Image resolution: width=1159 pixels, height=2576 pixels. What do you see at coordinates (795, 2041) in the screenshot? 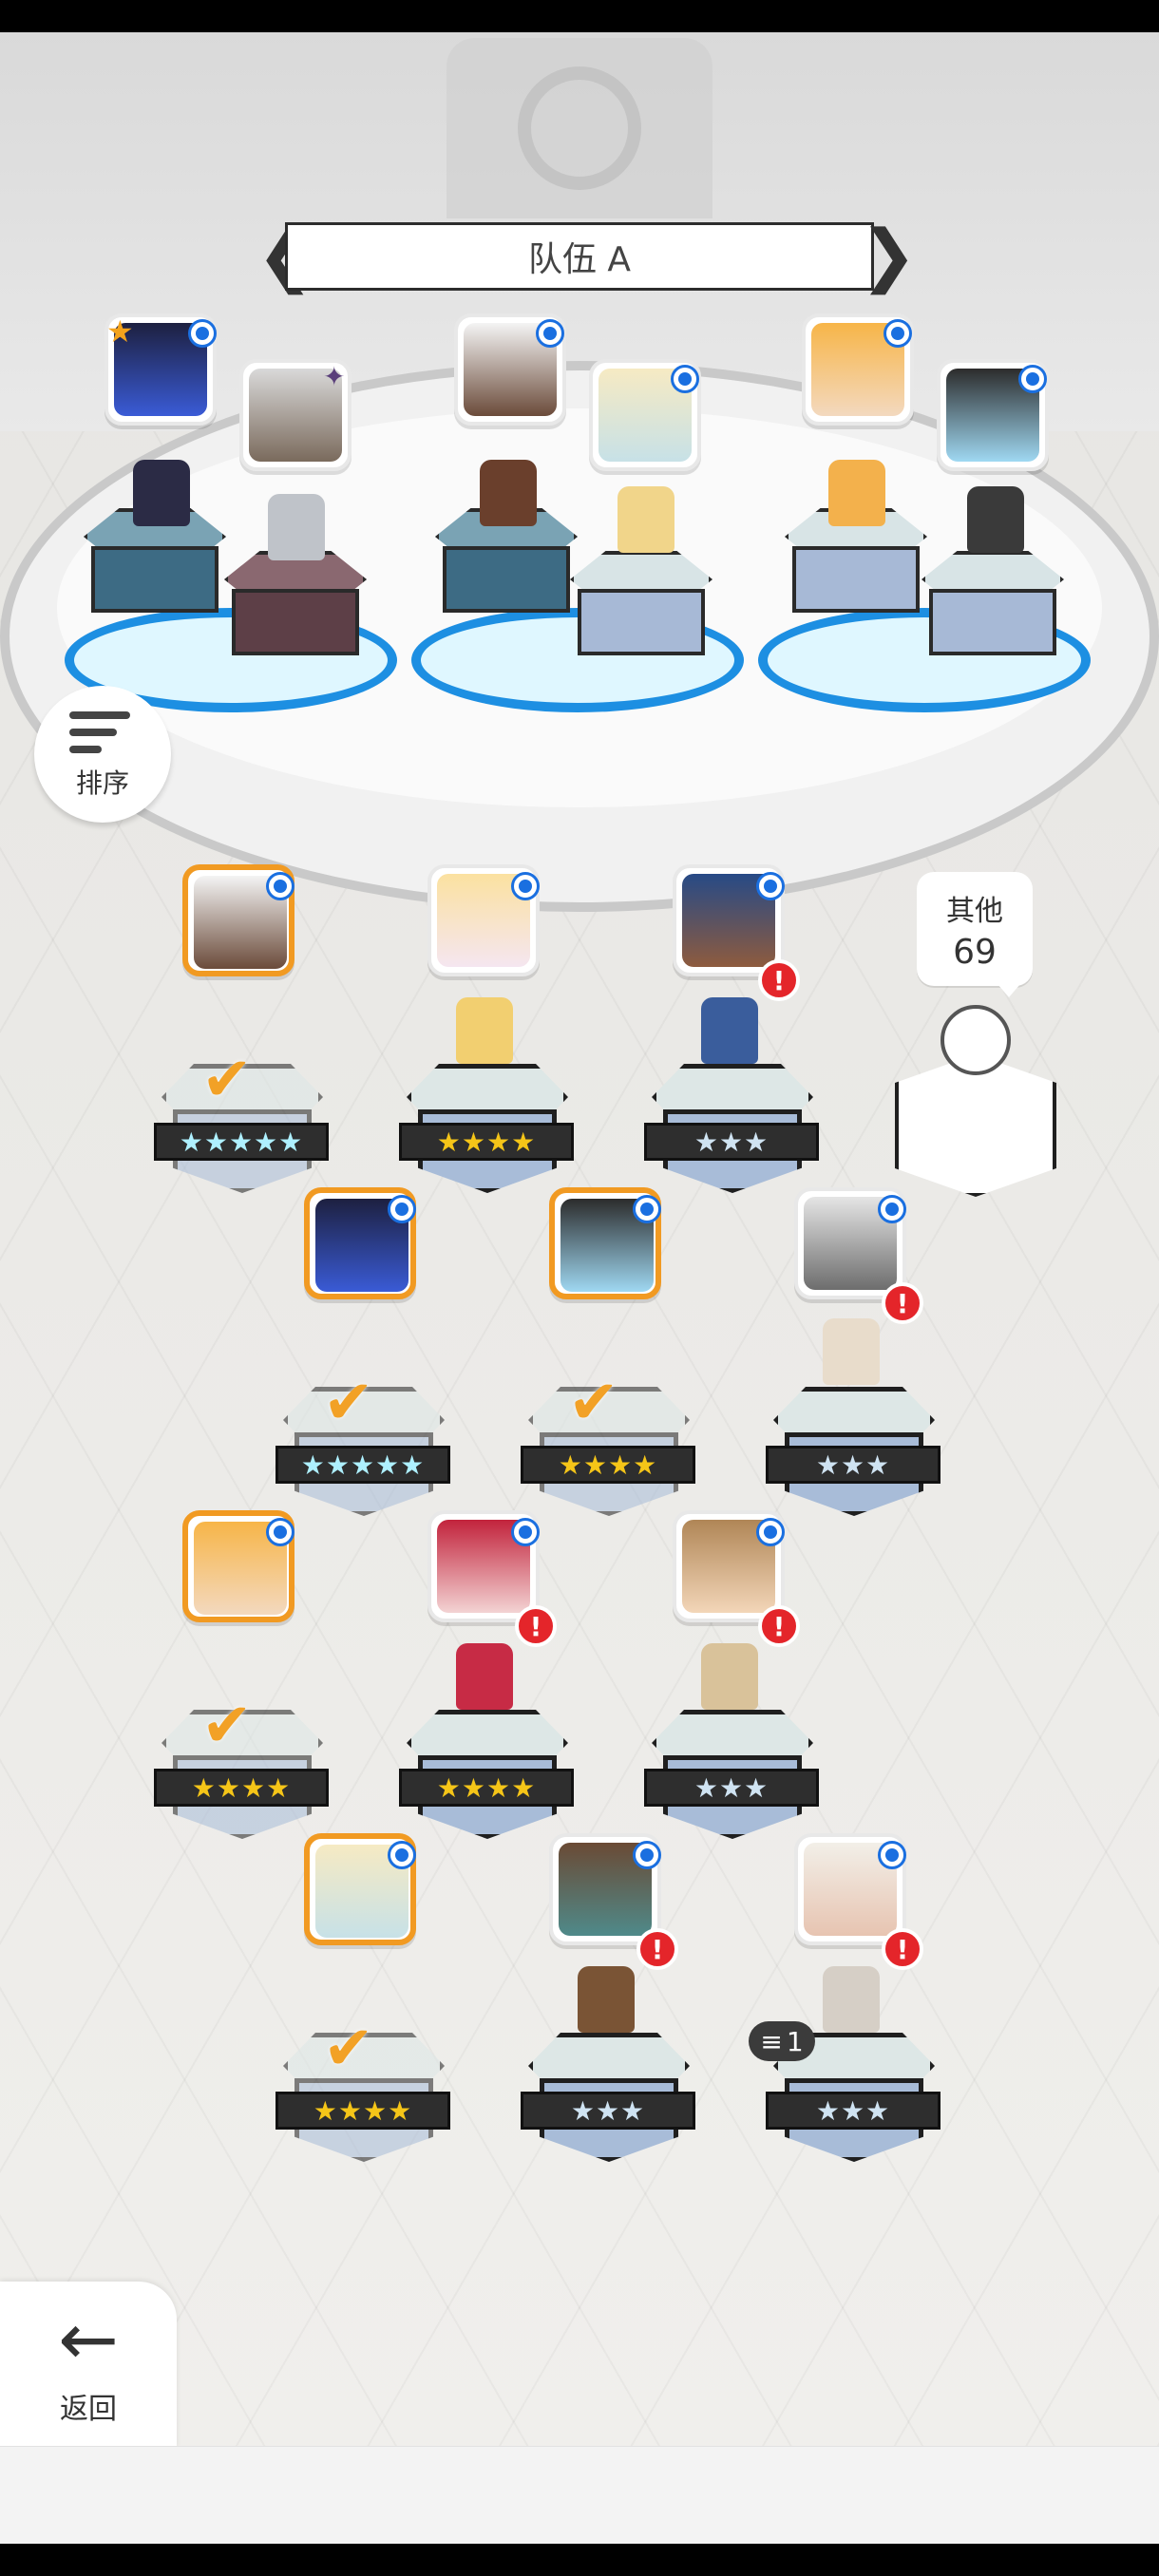
I see `stack-count: 1` at bounding box center [795, 2041].